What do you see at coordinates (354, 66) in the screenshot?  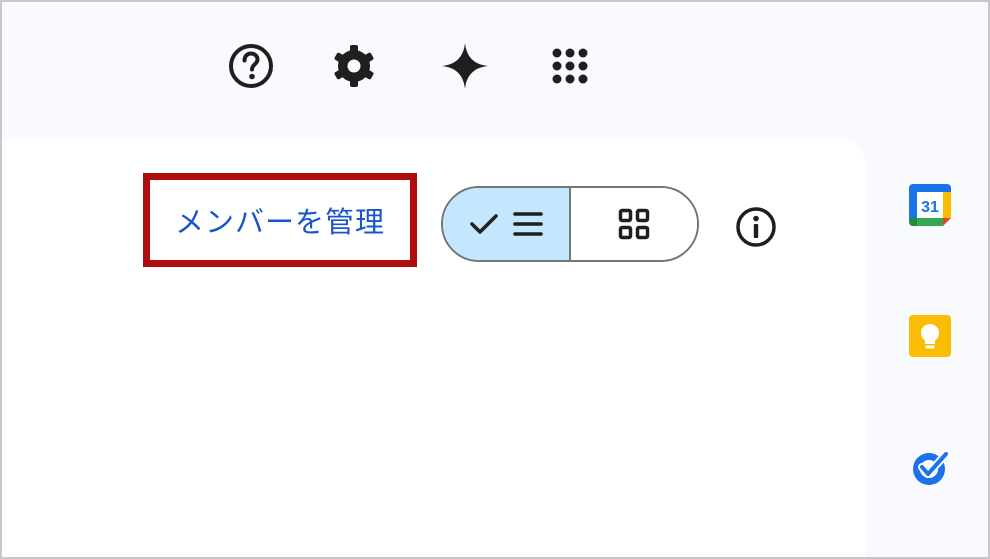 I see `gear-icon` at bounding box center [354, 66].